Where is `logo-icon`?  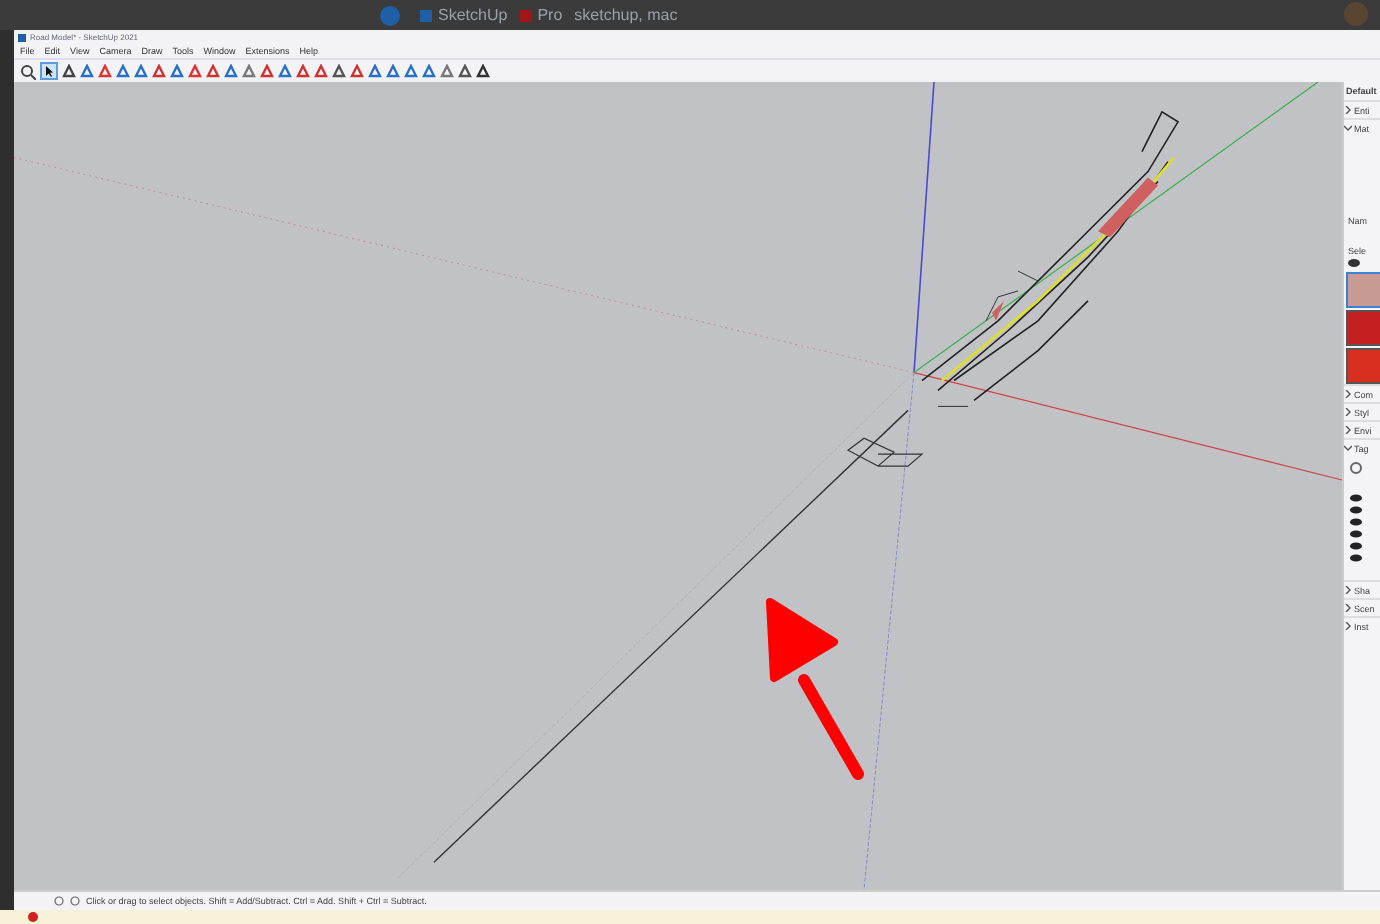 logo-icon is located at coordinates (390, 15).